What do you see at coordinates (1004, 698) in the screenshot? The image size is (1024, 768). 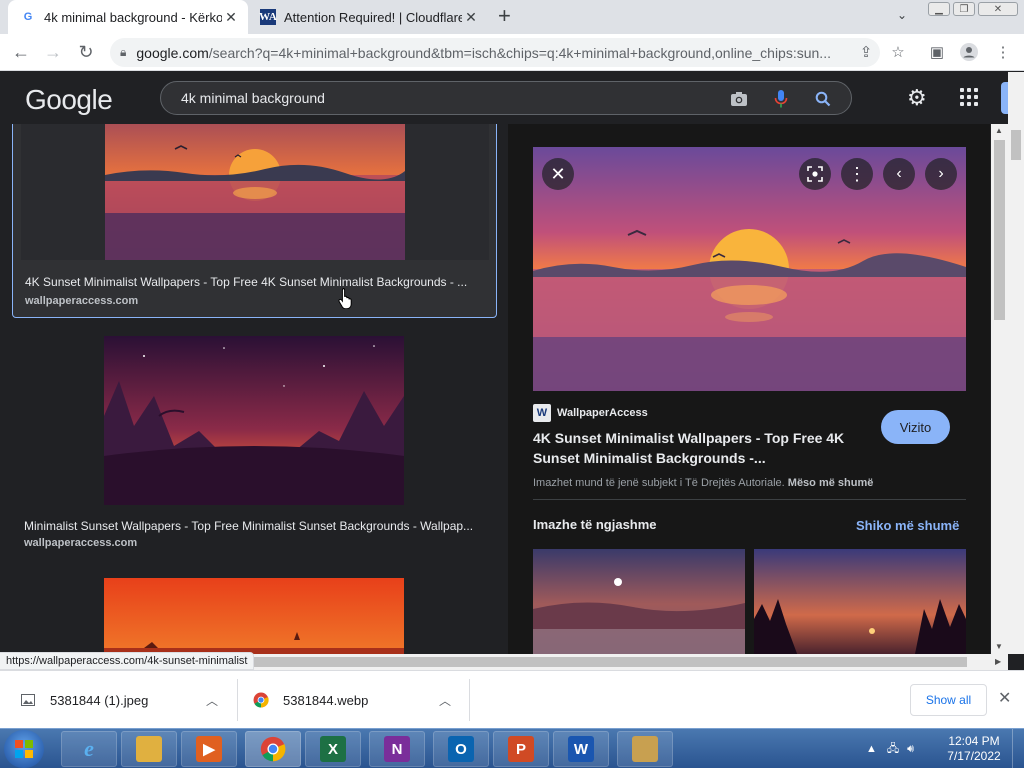 I see `close-shelf-icon: ✕` at bounding box center [1004, 698].